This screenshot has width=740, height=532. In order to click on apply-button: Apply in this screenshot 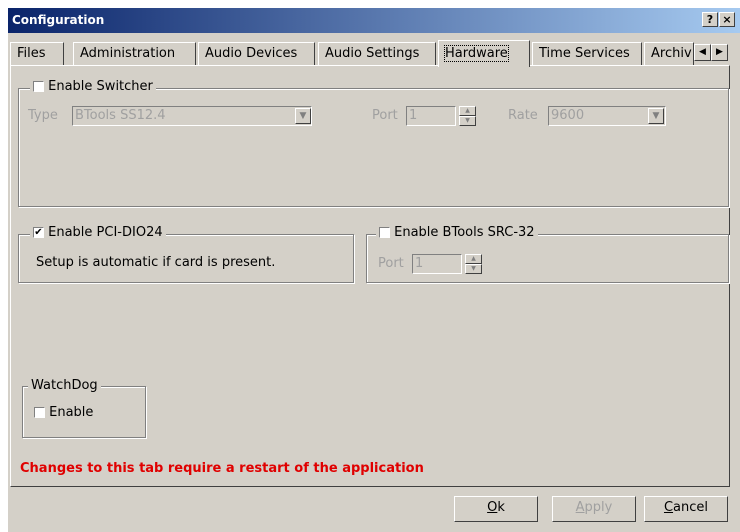, I will do `click(594, 509)`.